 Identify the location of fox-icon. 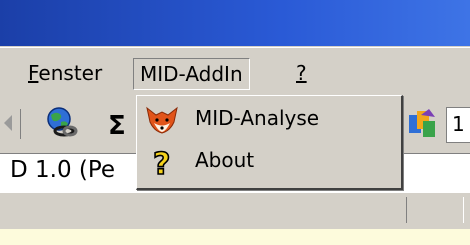
(162, 120).